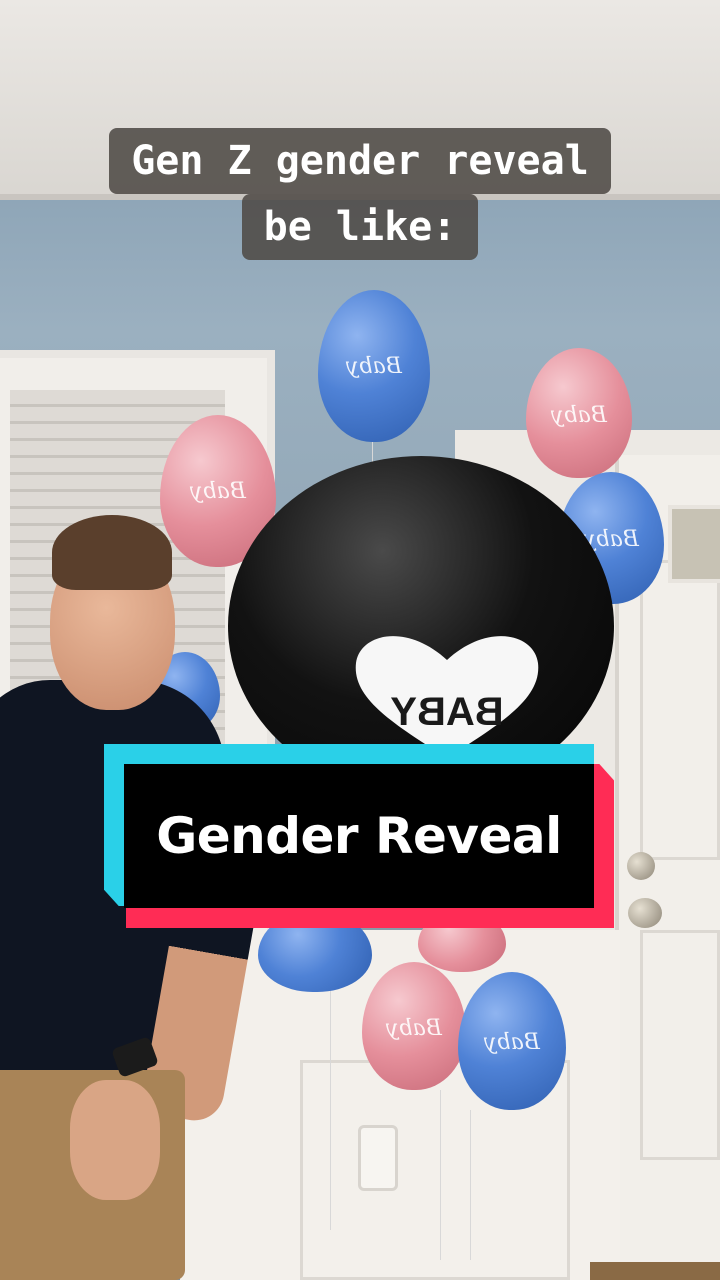 Image resolution: width=720 pixels, height=1280 pixels. I want to click on person-hands, so click(115, 1140).